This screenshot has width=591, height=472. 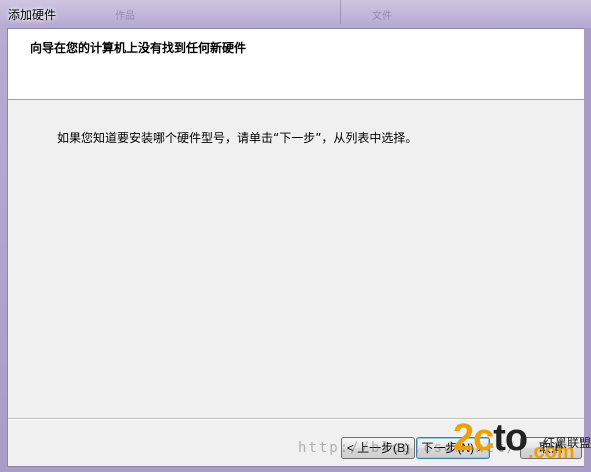 What do you see at coordinates (138, 48) in the screenshot?
I see `wizard-heading: 向导在您的计算机上没有找到任何新硬件` at bounding box center [138, 48].